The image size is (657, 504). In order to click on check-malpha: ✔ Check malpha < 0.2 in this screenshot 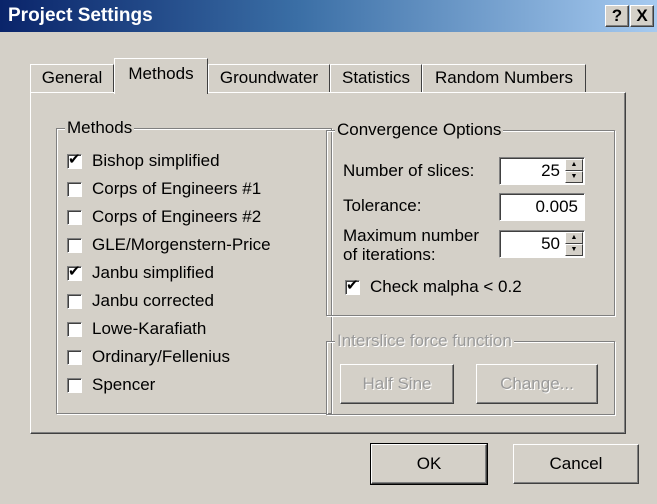, I will do `click(433, 287)`.